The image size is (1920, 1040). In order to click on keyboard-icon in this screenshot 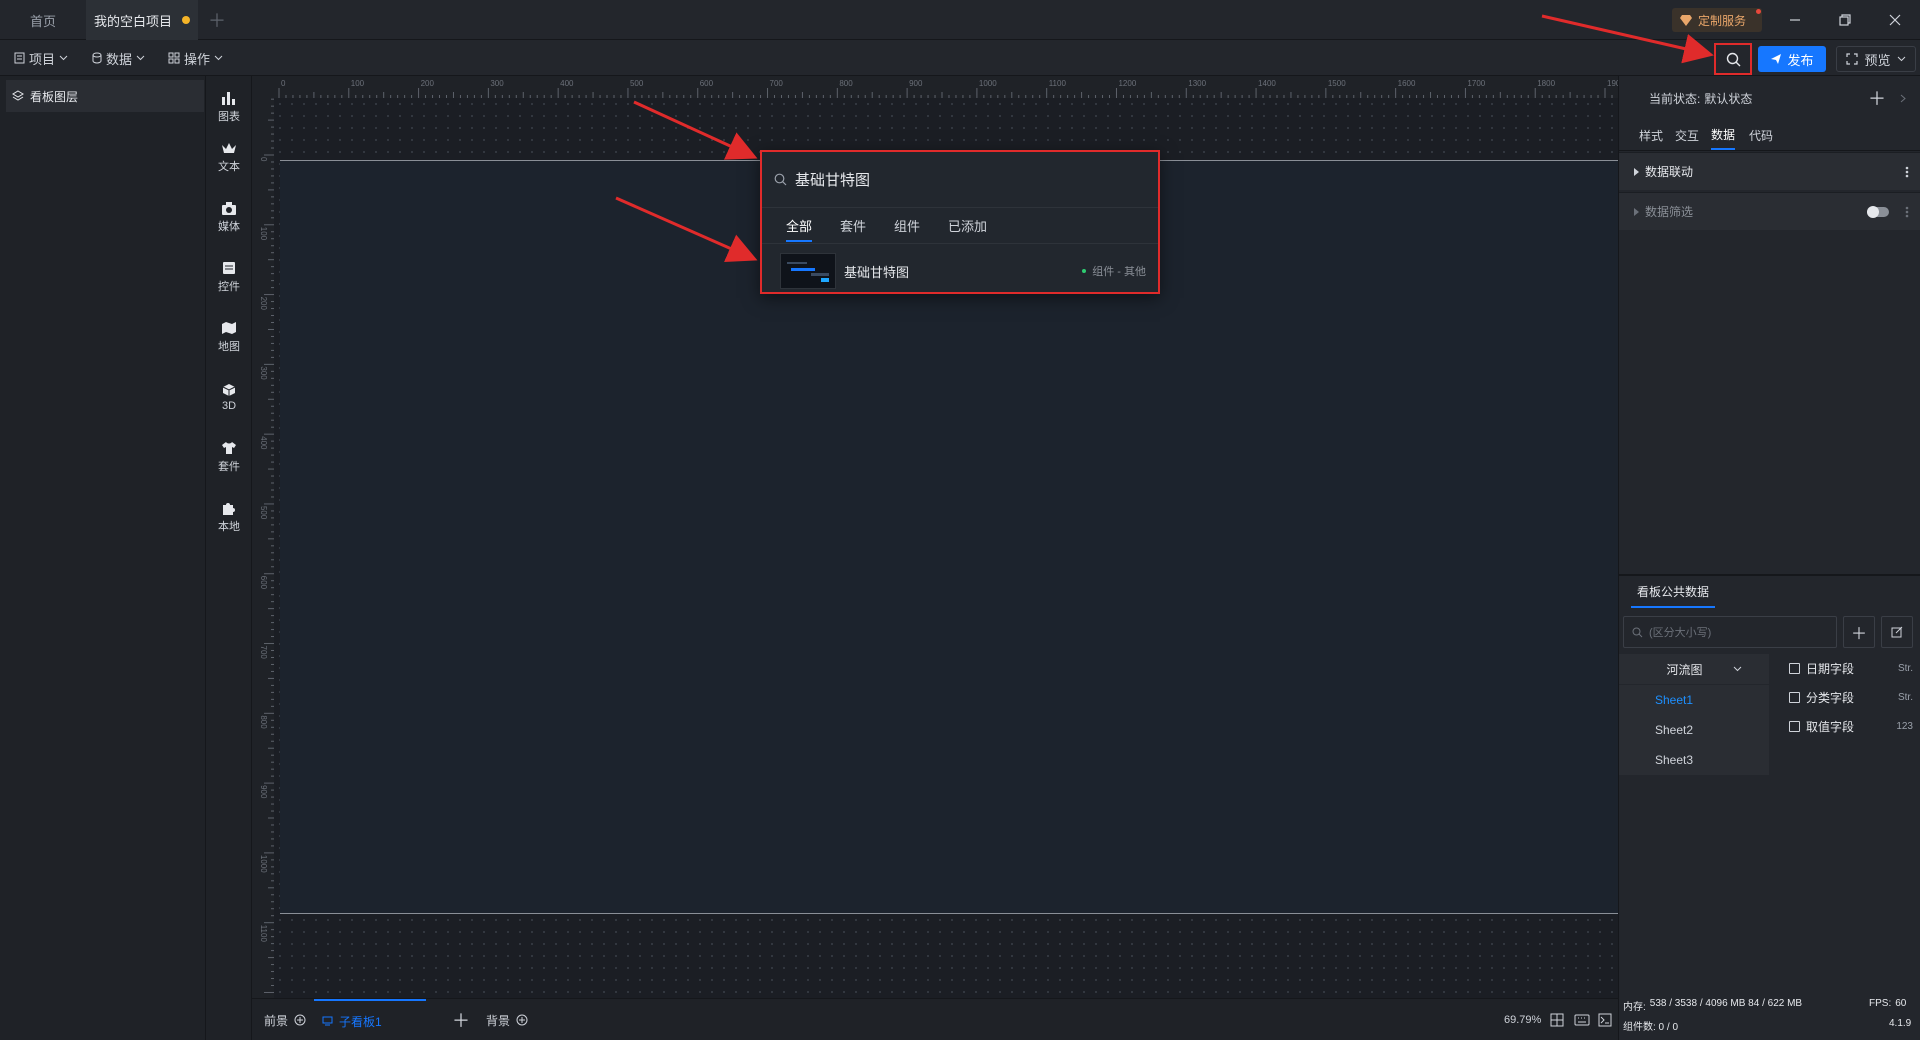, I will do `click(1582, 1019)`.